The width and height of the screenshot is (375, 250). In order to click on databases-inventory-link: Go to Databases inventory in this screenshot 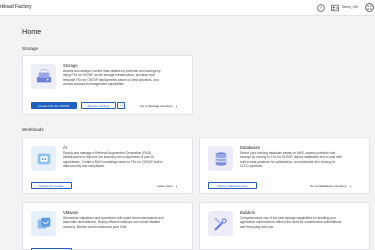, I will do `click(331, 186)`.